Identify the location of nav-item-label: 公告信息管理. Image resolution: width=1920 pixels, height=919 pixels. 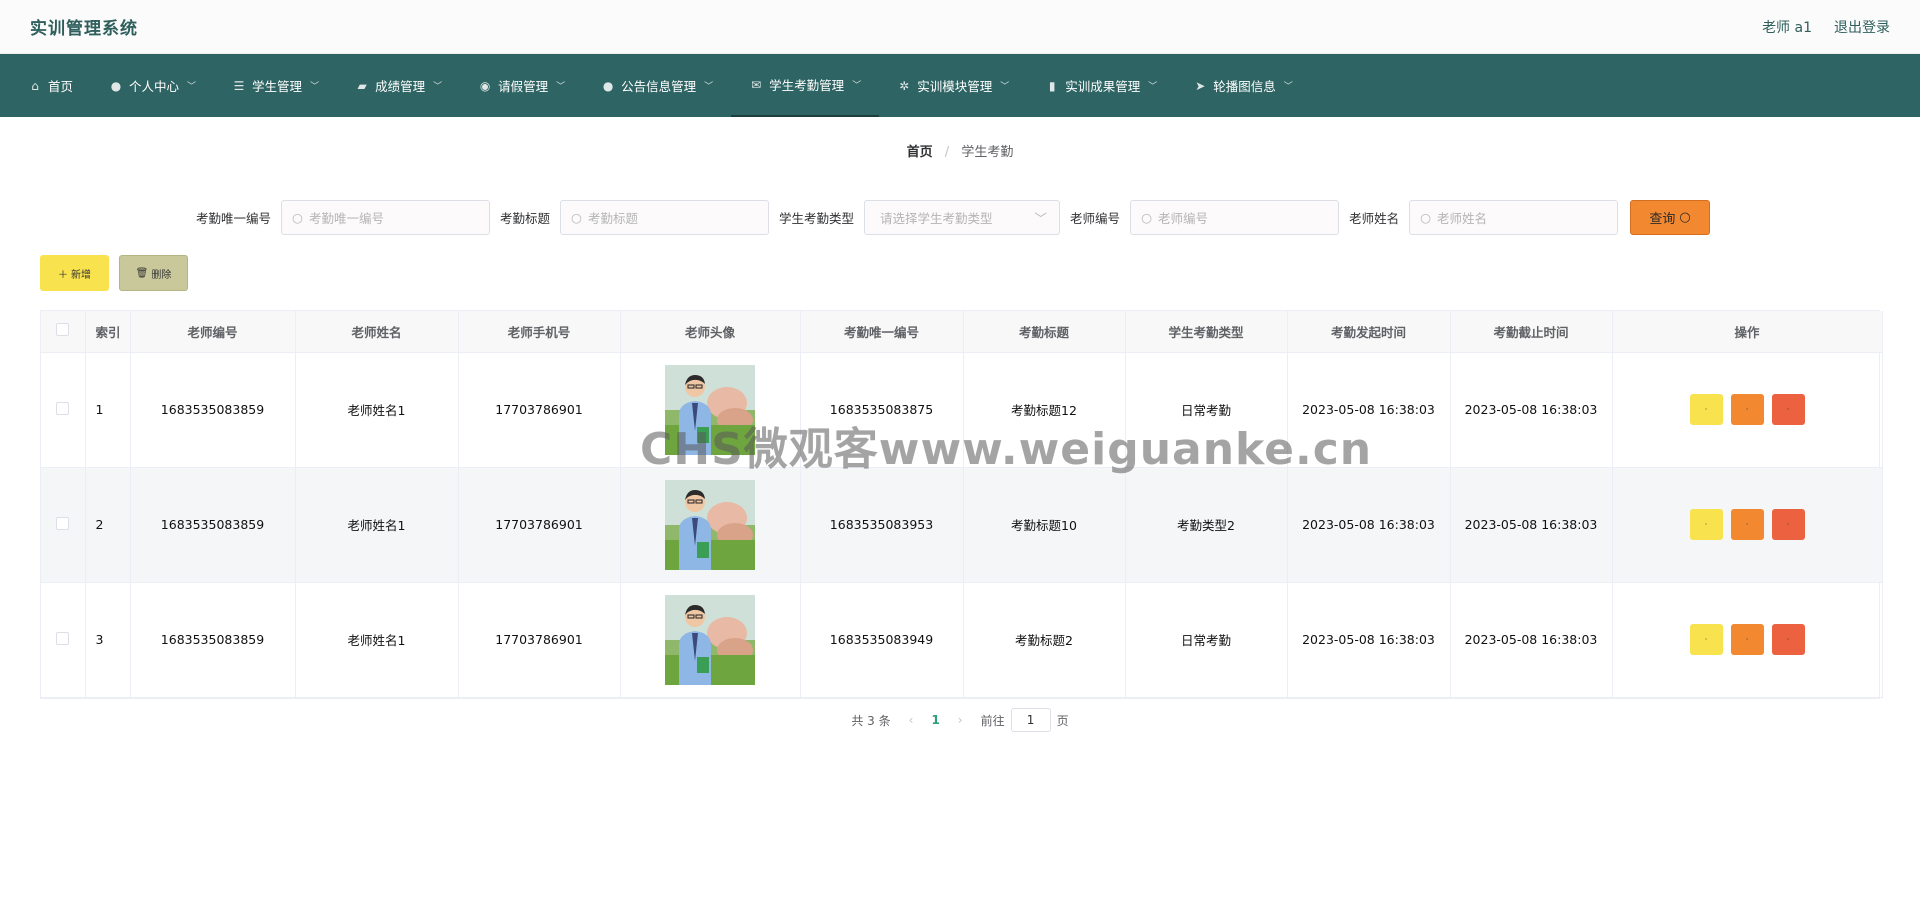
(659, 86).